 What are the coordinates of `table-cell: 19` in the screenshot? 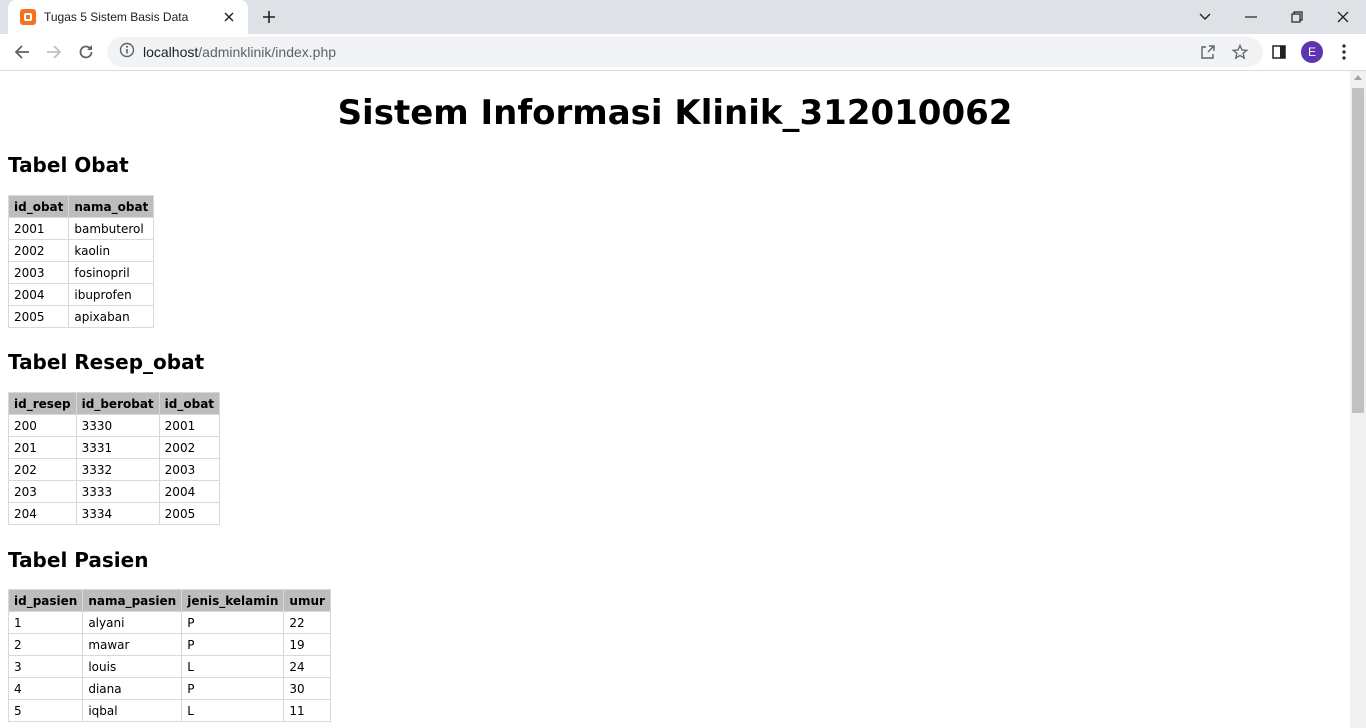 It's located at (307, 644).